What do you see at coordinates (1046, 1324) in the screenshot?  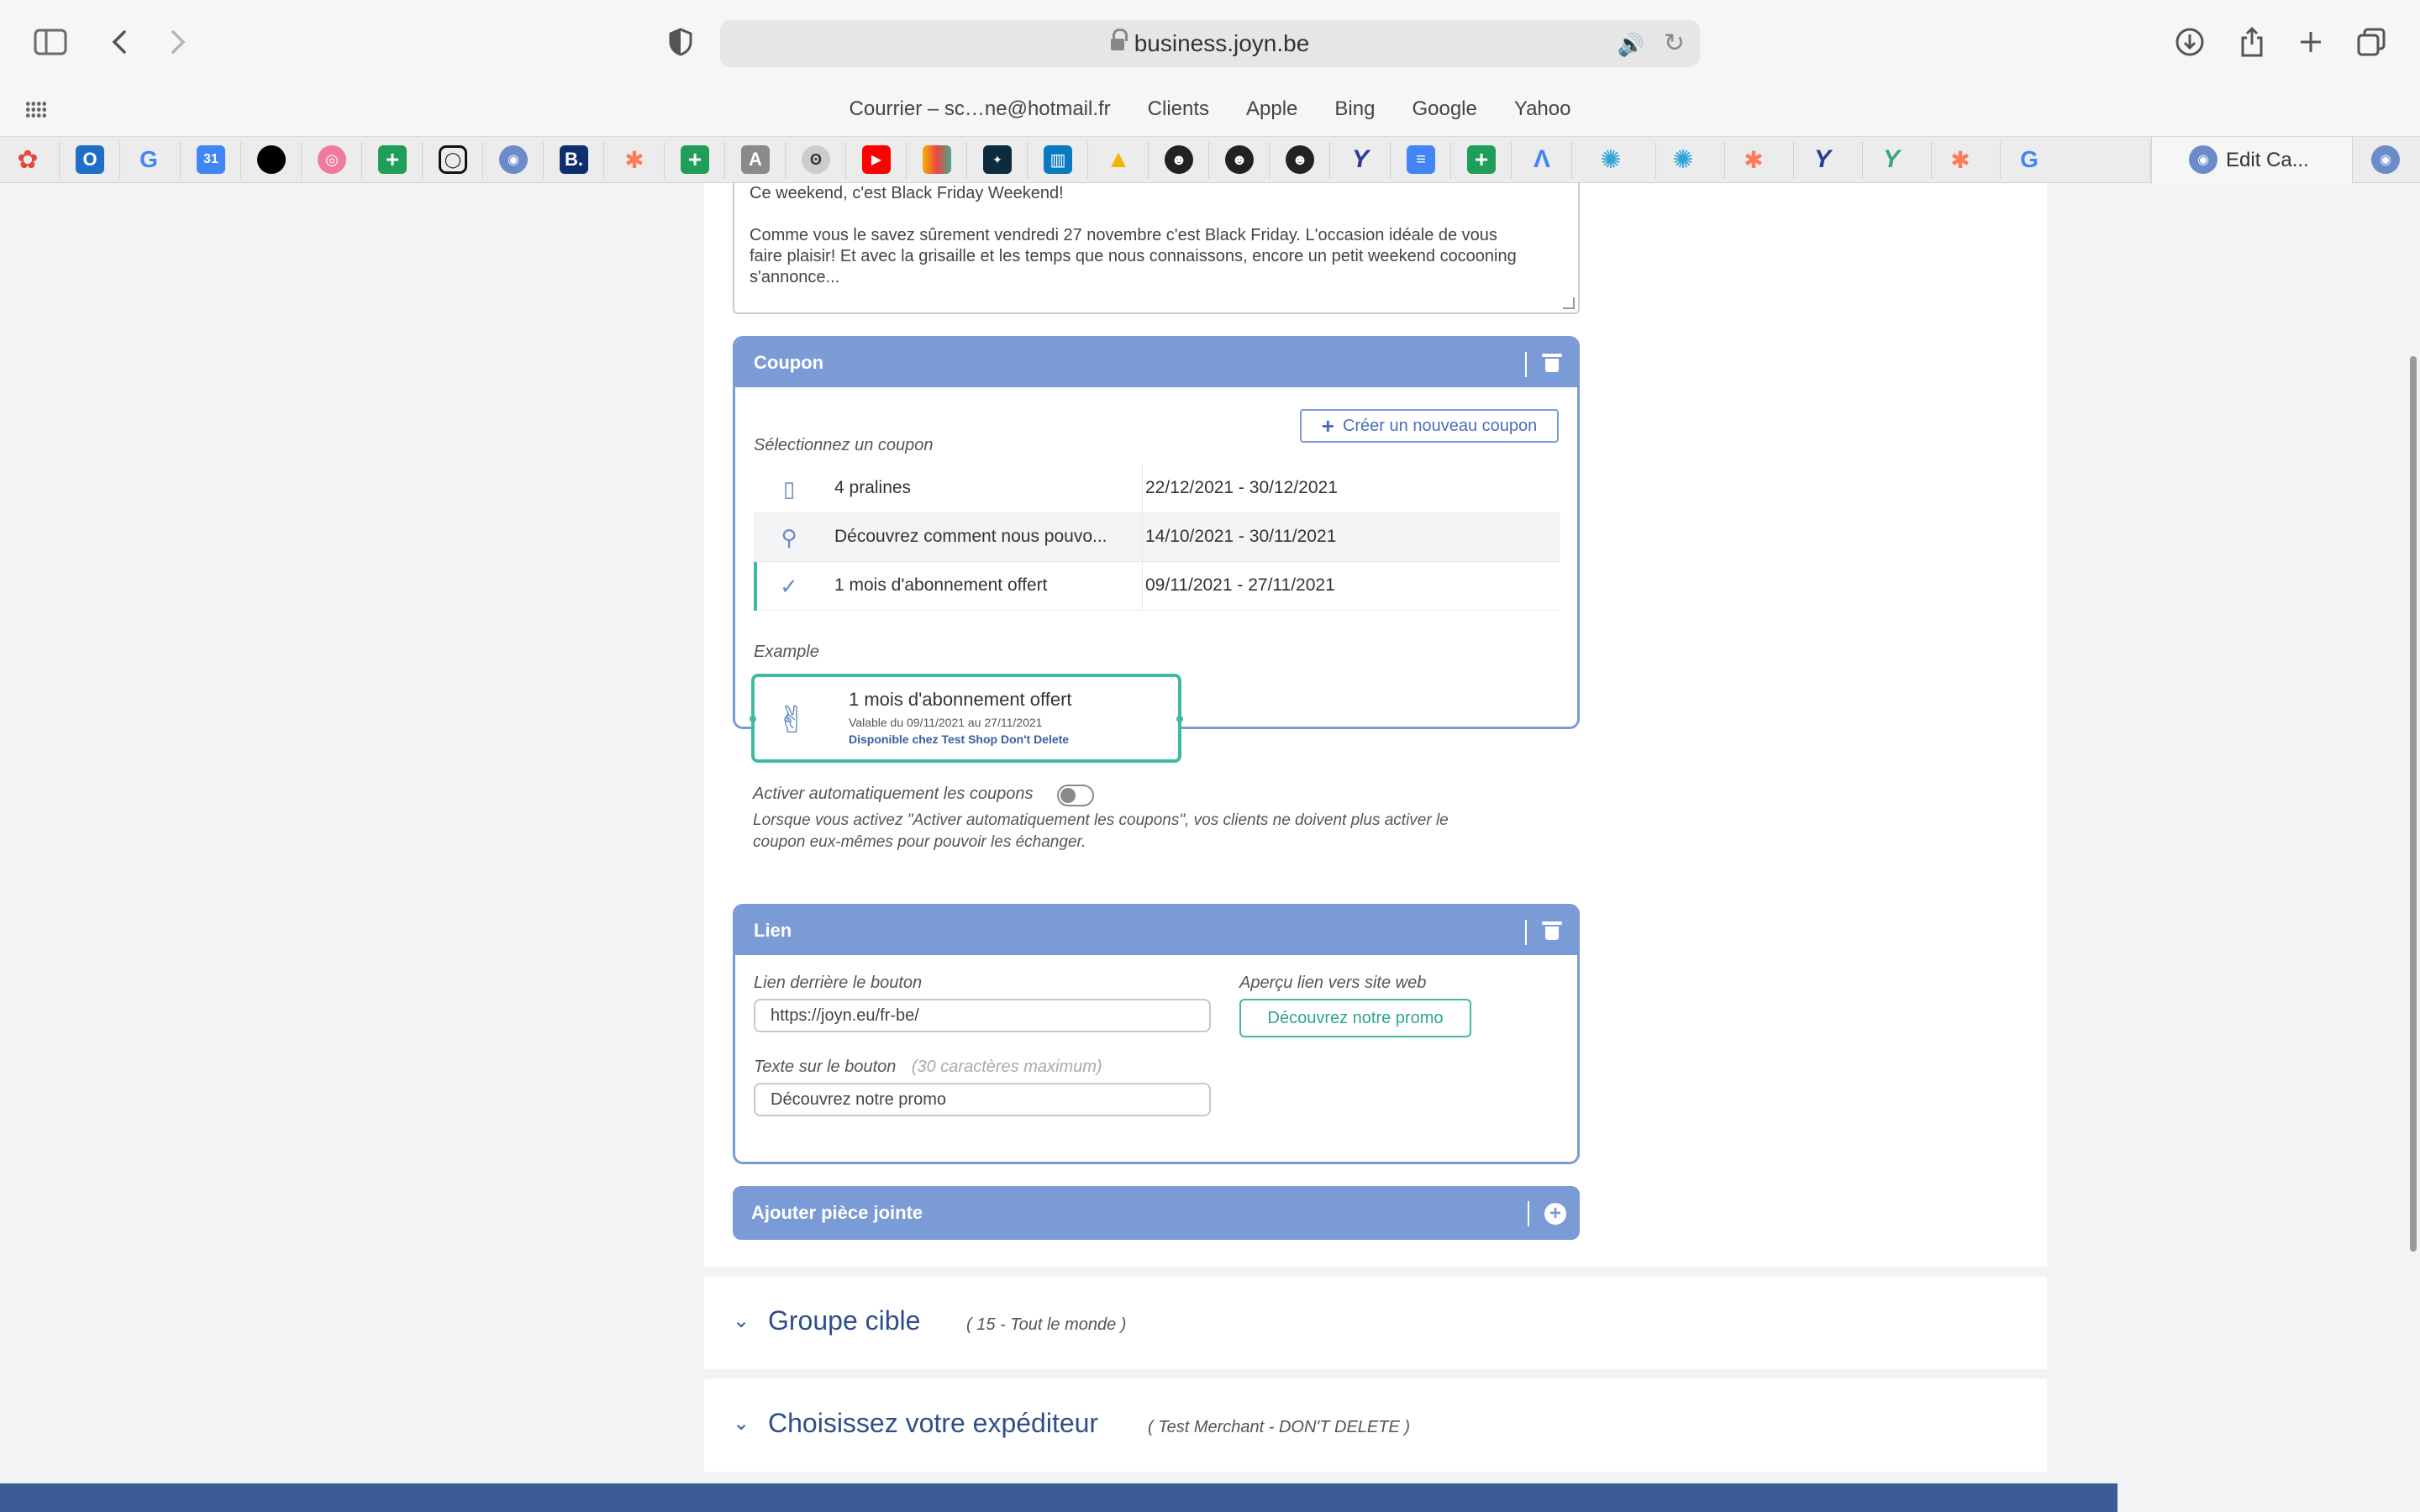 I see `target-group-meta: ( 15 - Tout le monde )` at bounding box center [1046, 1324].